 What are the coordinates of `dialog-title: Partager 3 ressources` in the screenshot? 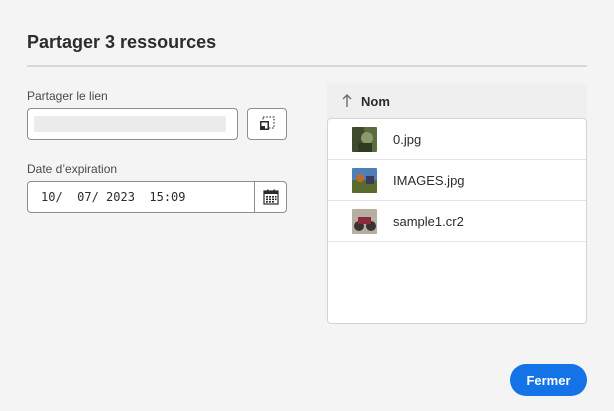 It's located at (122, 42).